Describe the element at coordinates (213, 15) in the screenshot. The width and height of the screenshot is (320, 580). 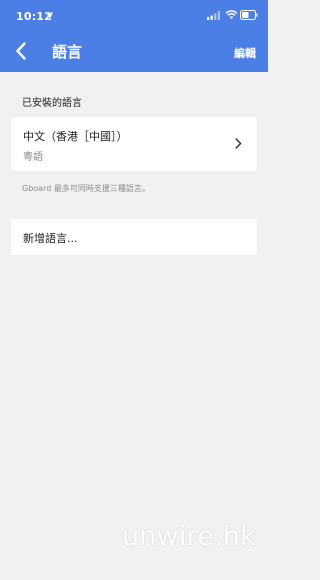
I see `cellular-signal-icon` at that location.